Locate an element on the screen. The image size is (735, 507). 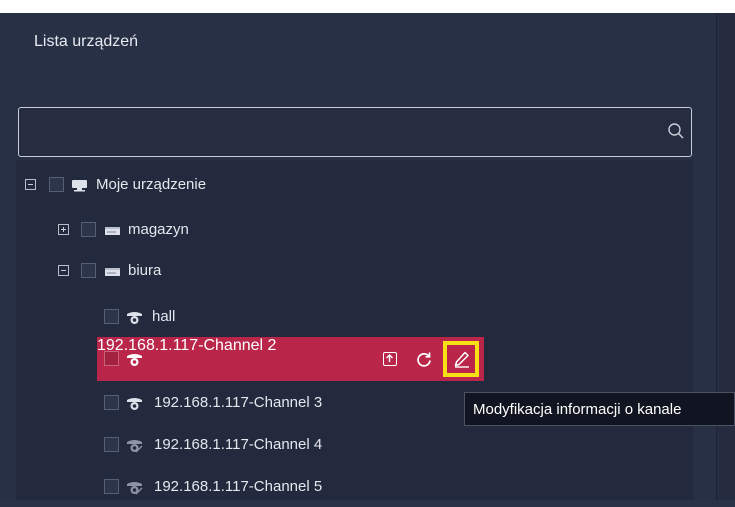
tree-node-label: magazyn is located at coordinates (158, 229).